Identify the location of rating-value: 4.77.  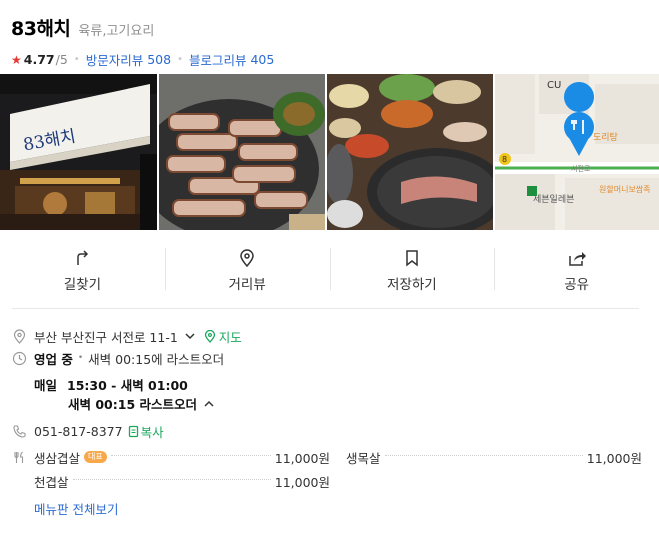
(39, 59).